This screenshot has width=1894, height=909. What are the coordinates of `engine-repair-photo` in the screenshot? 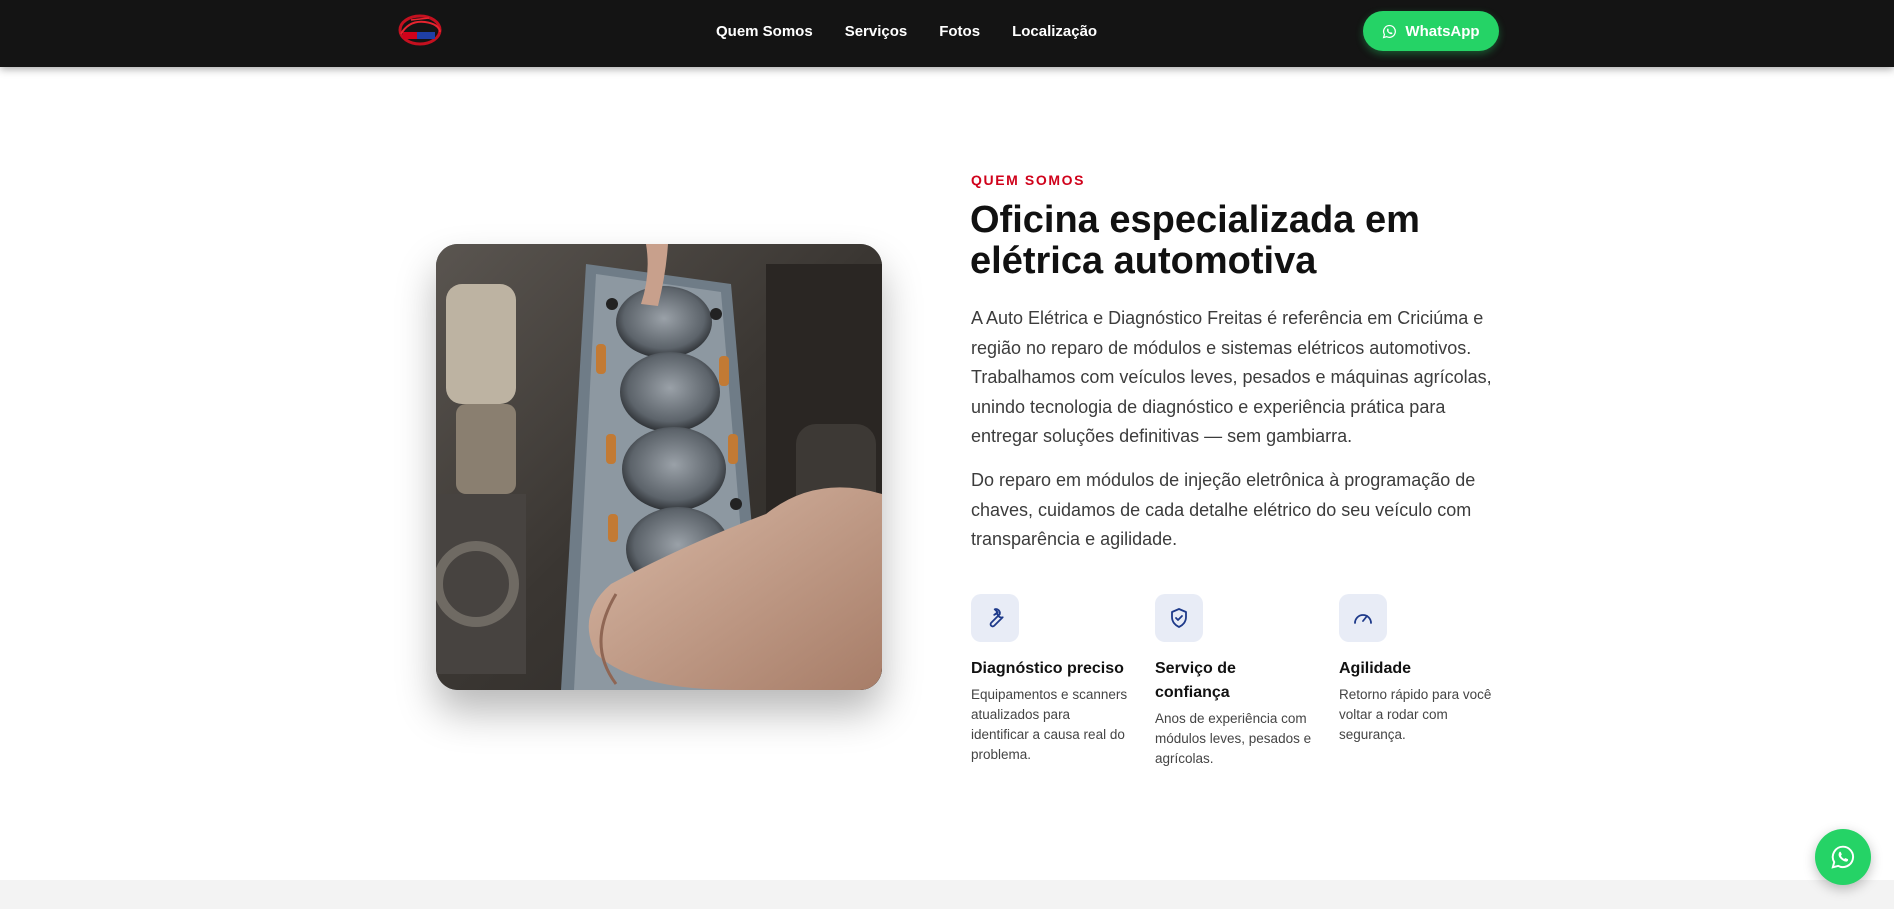 It's located at (659, 467).